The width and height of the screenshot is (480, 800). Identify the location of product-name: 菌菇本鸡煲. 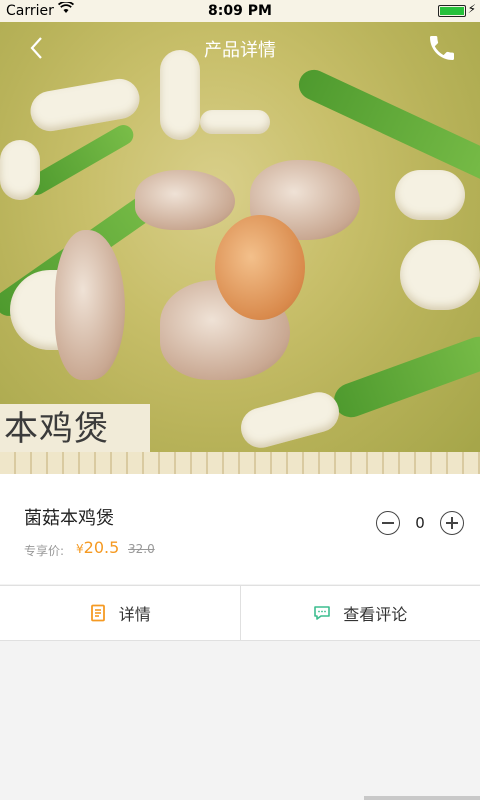
(69, 518).